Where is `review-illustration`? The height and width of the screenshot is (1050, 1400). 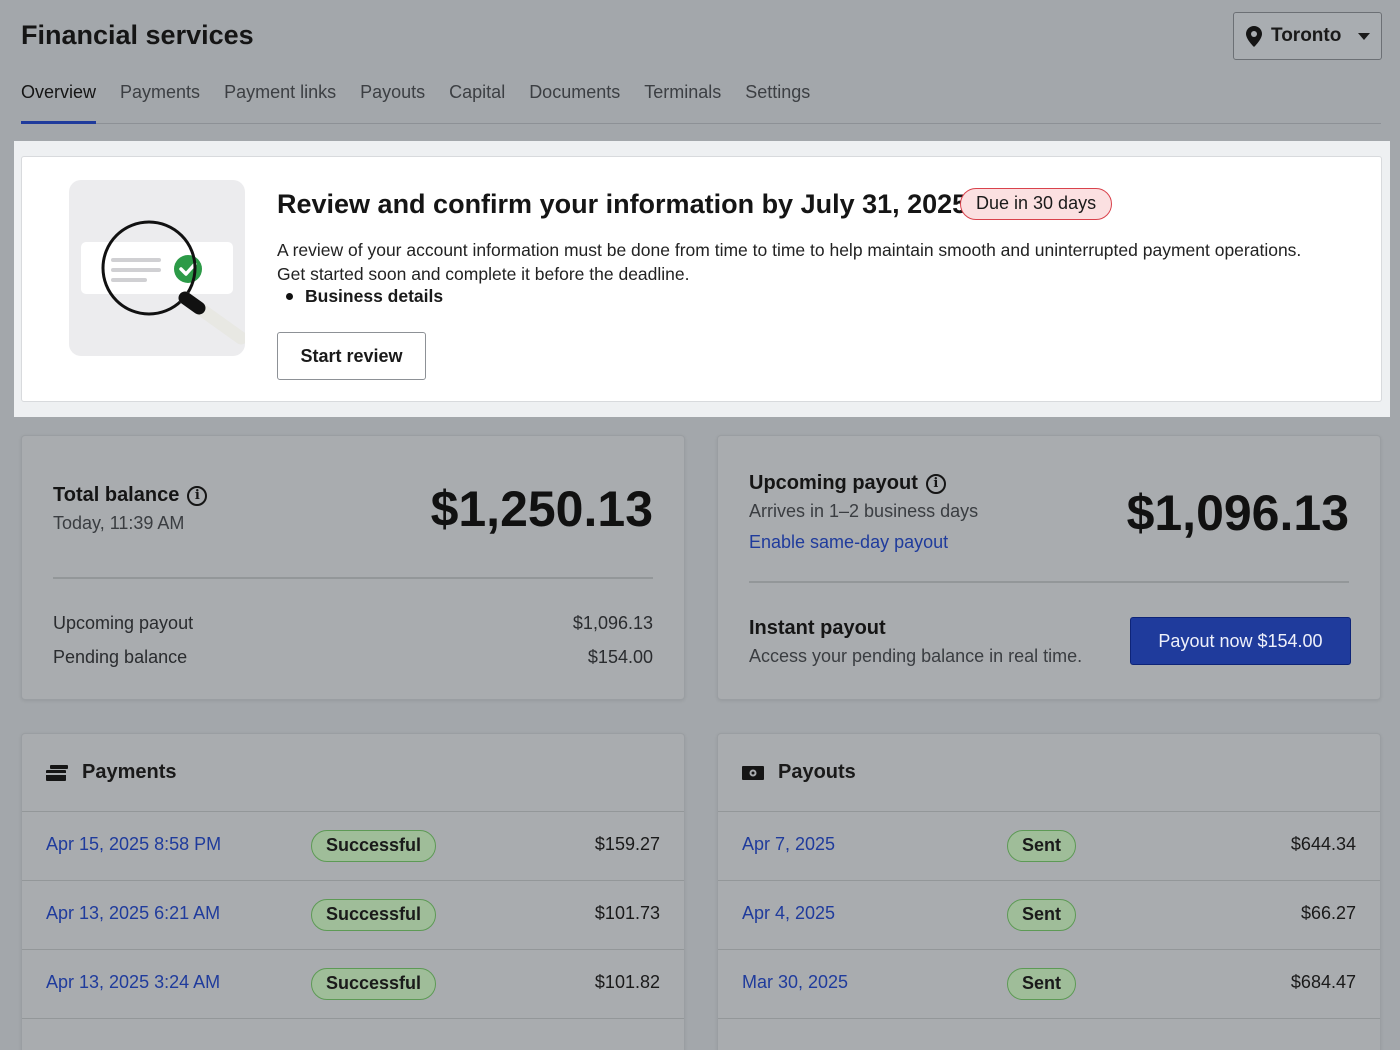
review-illustration is located at coordinates (157, 268).